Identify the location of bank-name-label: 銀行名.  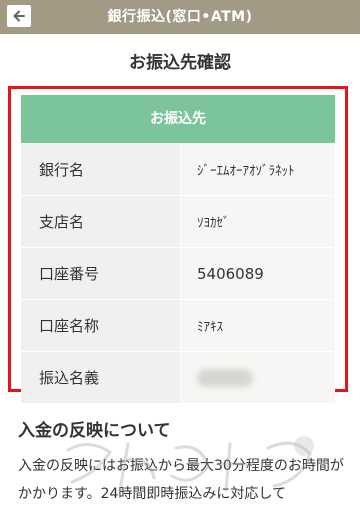
(101, 169).